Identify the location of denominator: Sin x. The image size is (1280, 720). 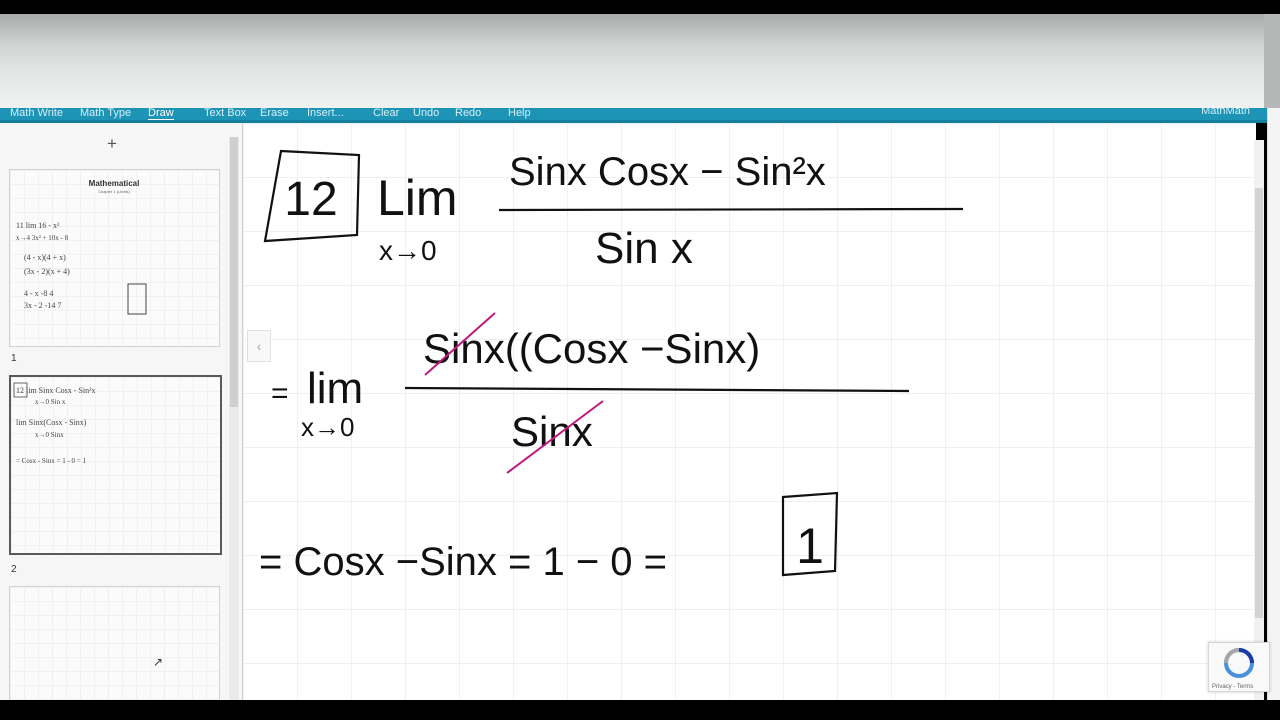
(644, 248).